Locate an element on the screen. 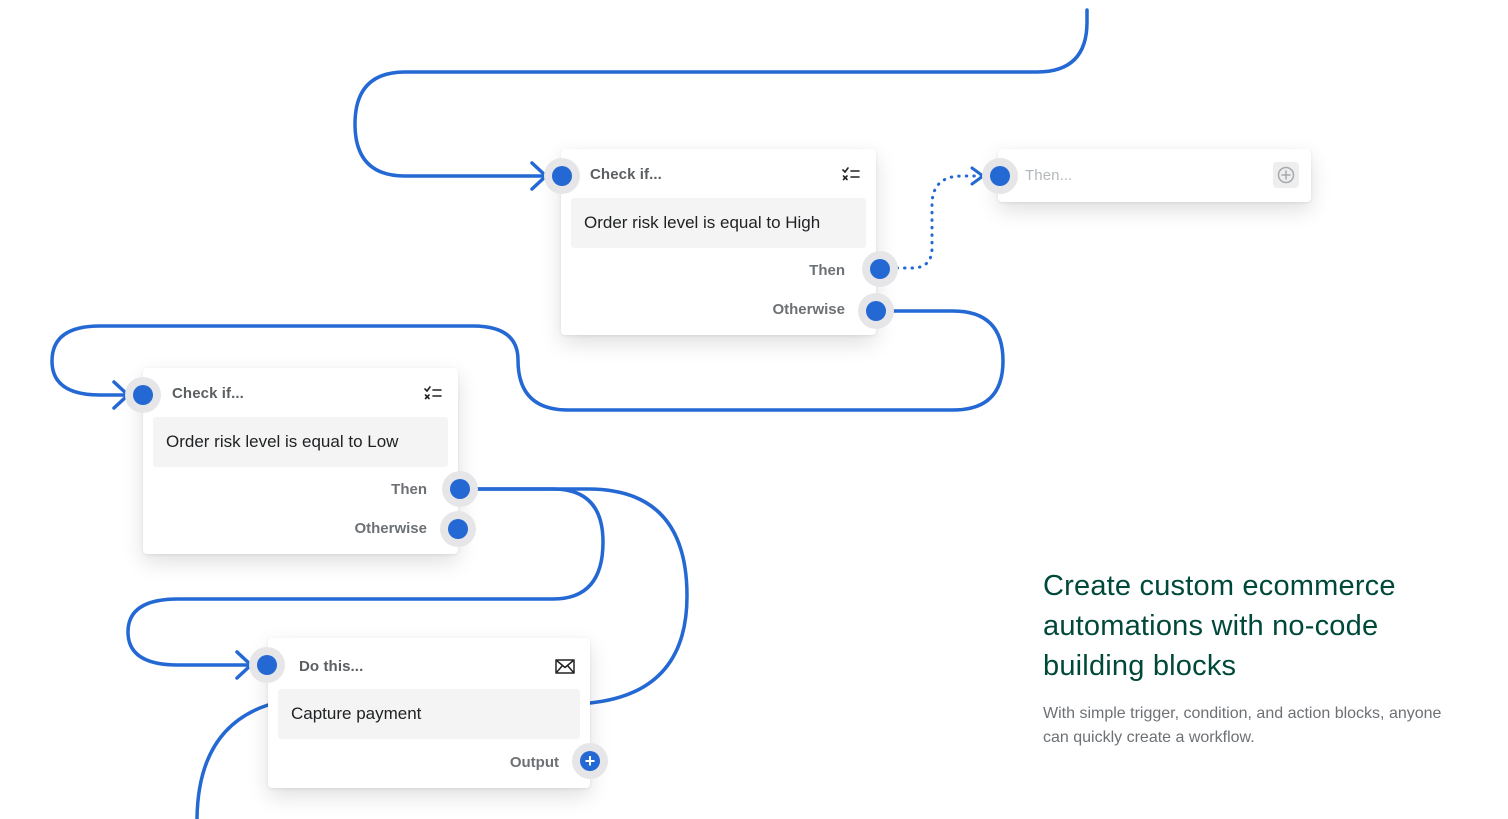 The width and height of the screenshot is (1508, 819). connector-dotted-then-placeholder is located at coordinates (932, 222).